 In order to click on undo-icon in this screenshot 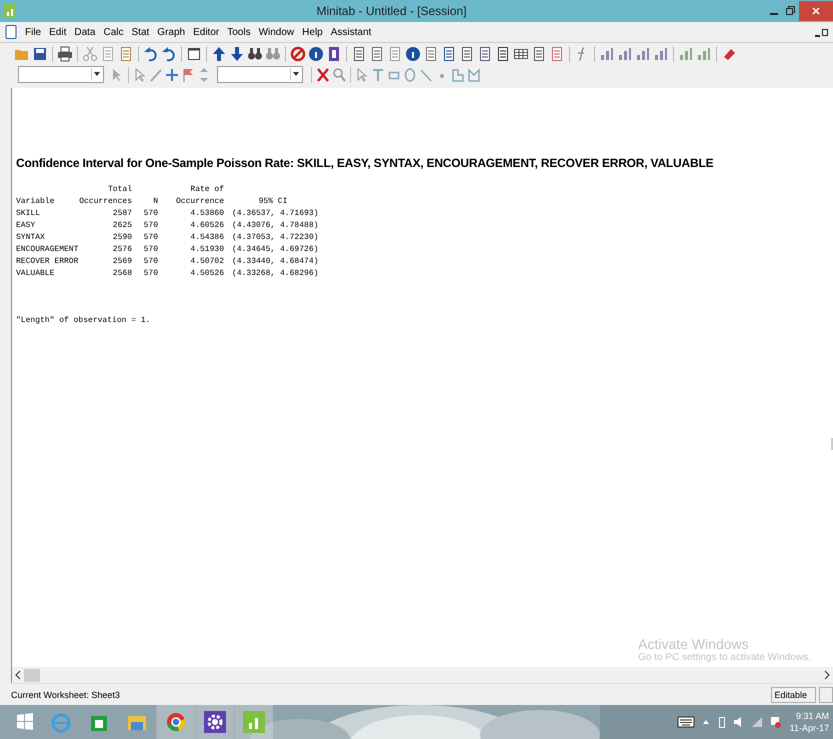, I will do `click(151, 54)`.